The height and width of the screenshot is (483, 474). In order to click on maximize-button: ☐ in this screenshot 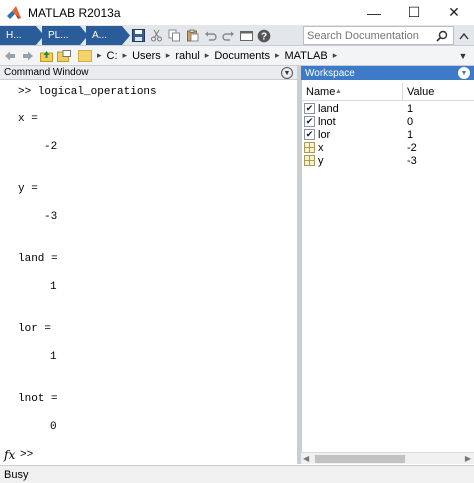, I will do `click(414, 12)`.